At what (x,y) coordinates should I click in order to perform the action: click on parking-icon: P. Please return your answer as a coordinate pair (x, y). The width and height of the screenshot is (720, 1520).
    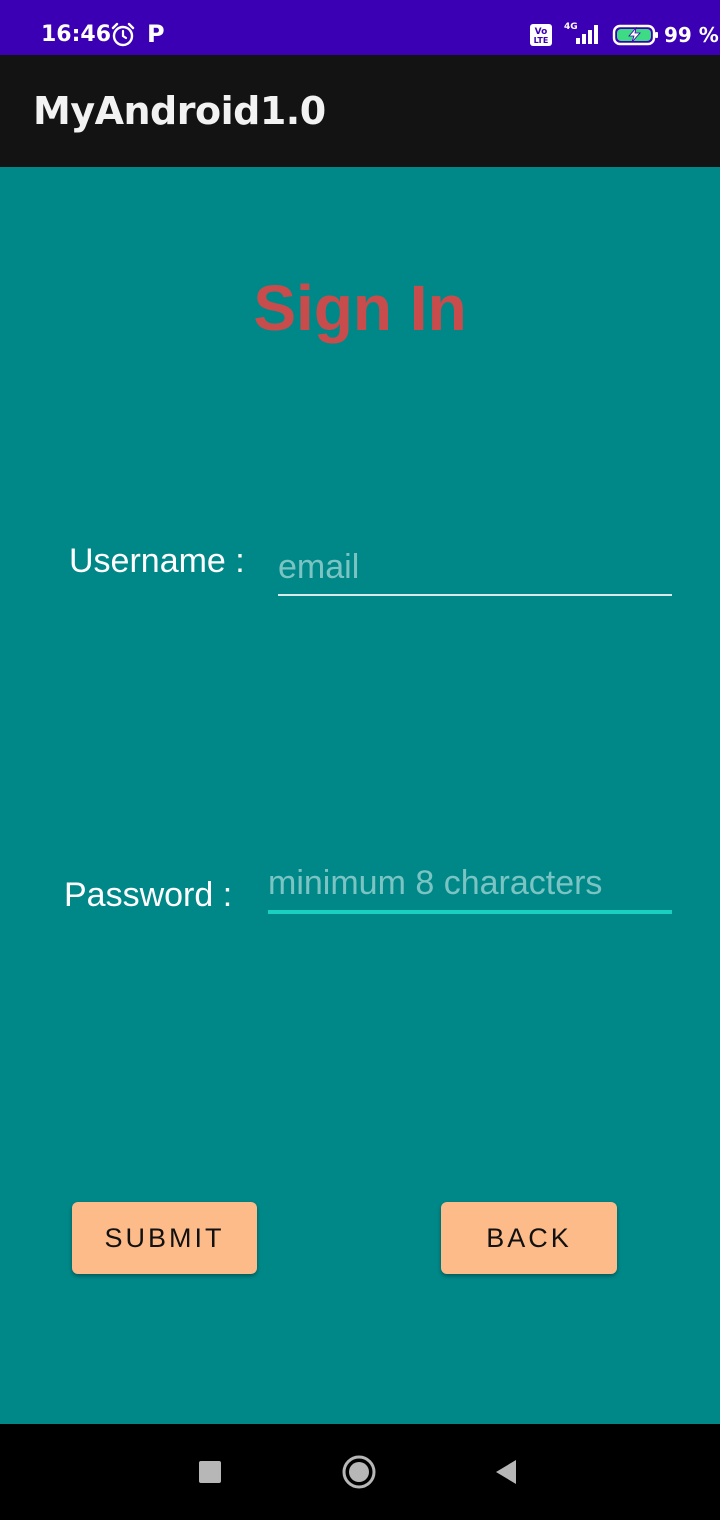
    Looking at the image, I should click on (156, 34).